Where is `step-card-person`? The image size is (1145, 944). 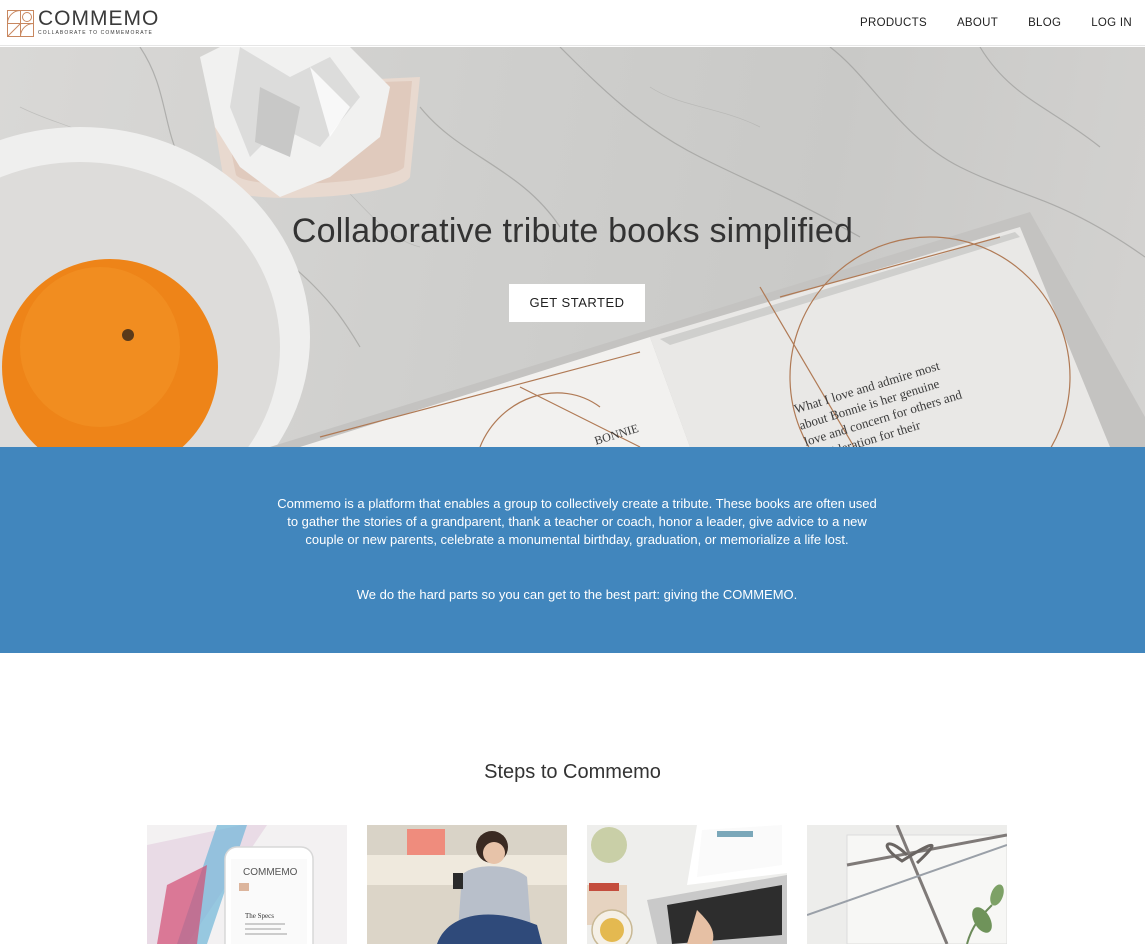 step-card-person is located at coordinates (467, 884).